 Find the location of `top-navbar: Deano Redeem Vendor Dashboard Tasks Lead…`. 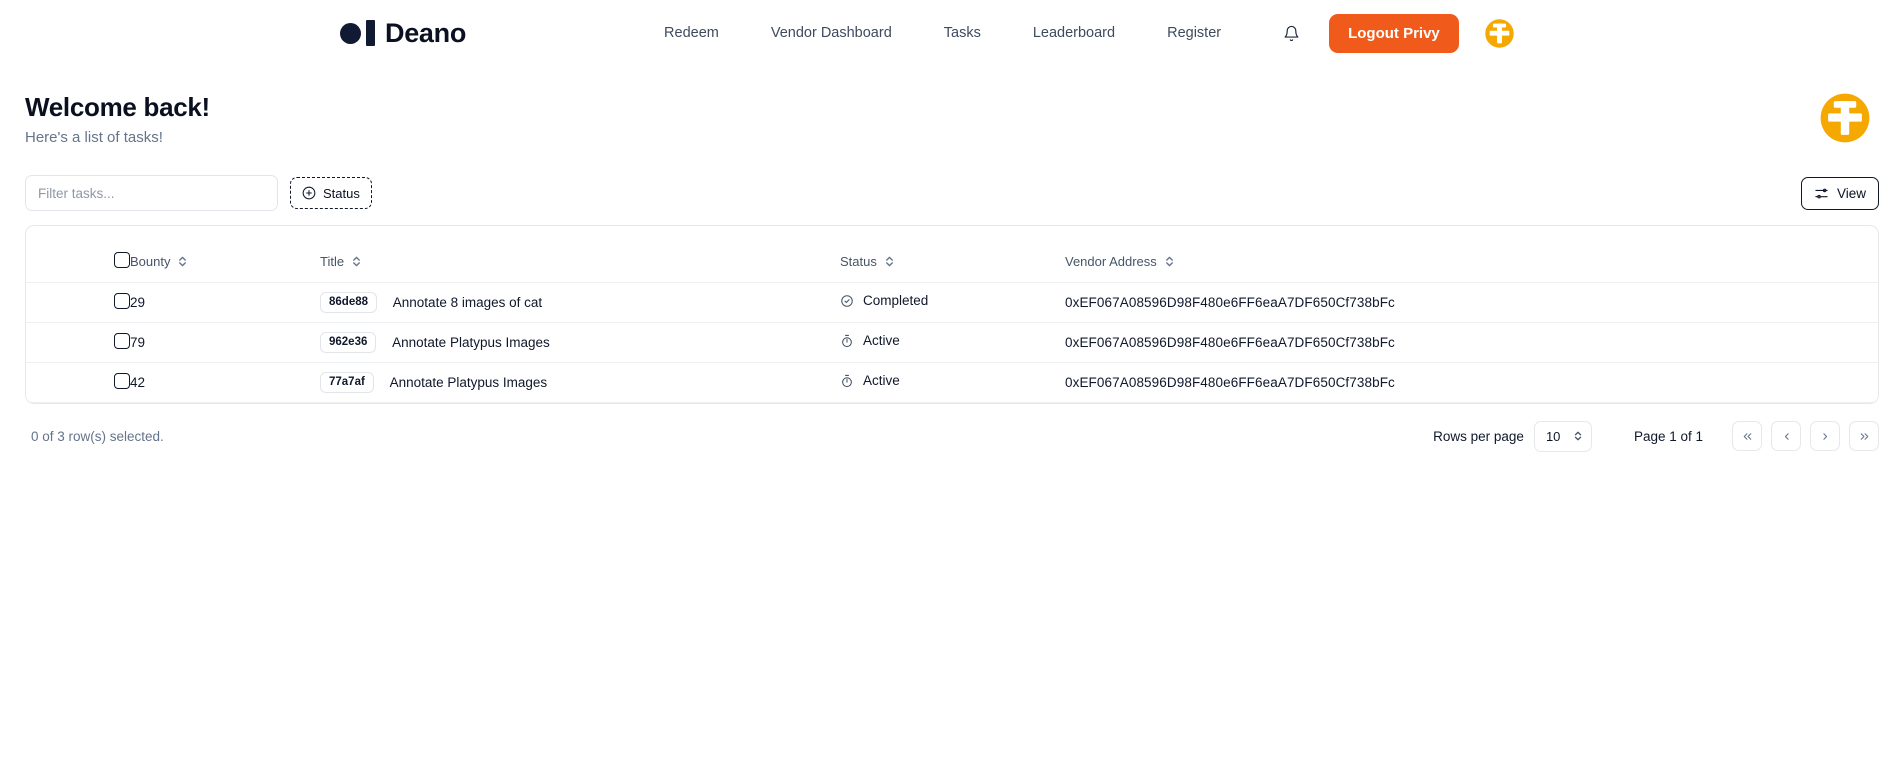

top-navbar: Deano Redeem Vendor Dashboard Tasks Lead… is located at coordinates (952, 33).